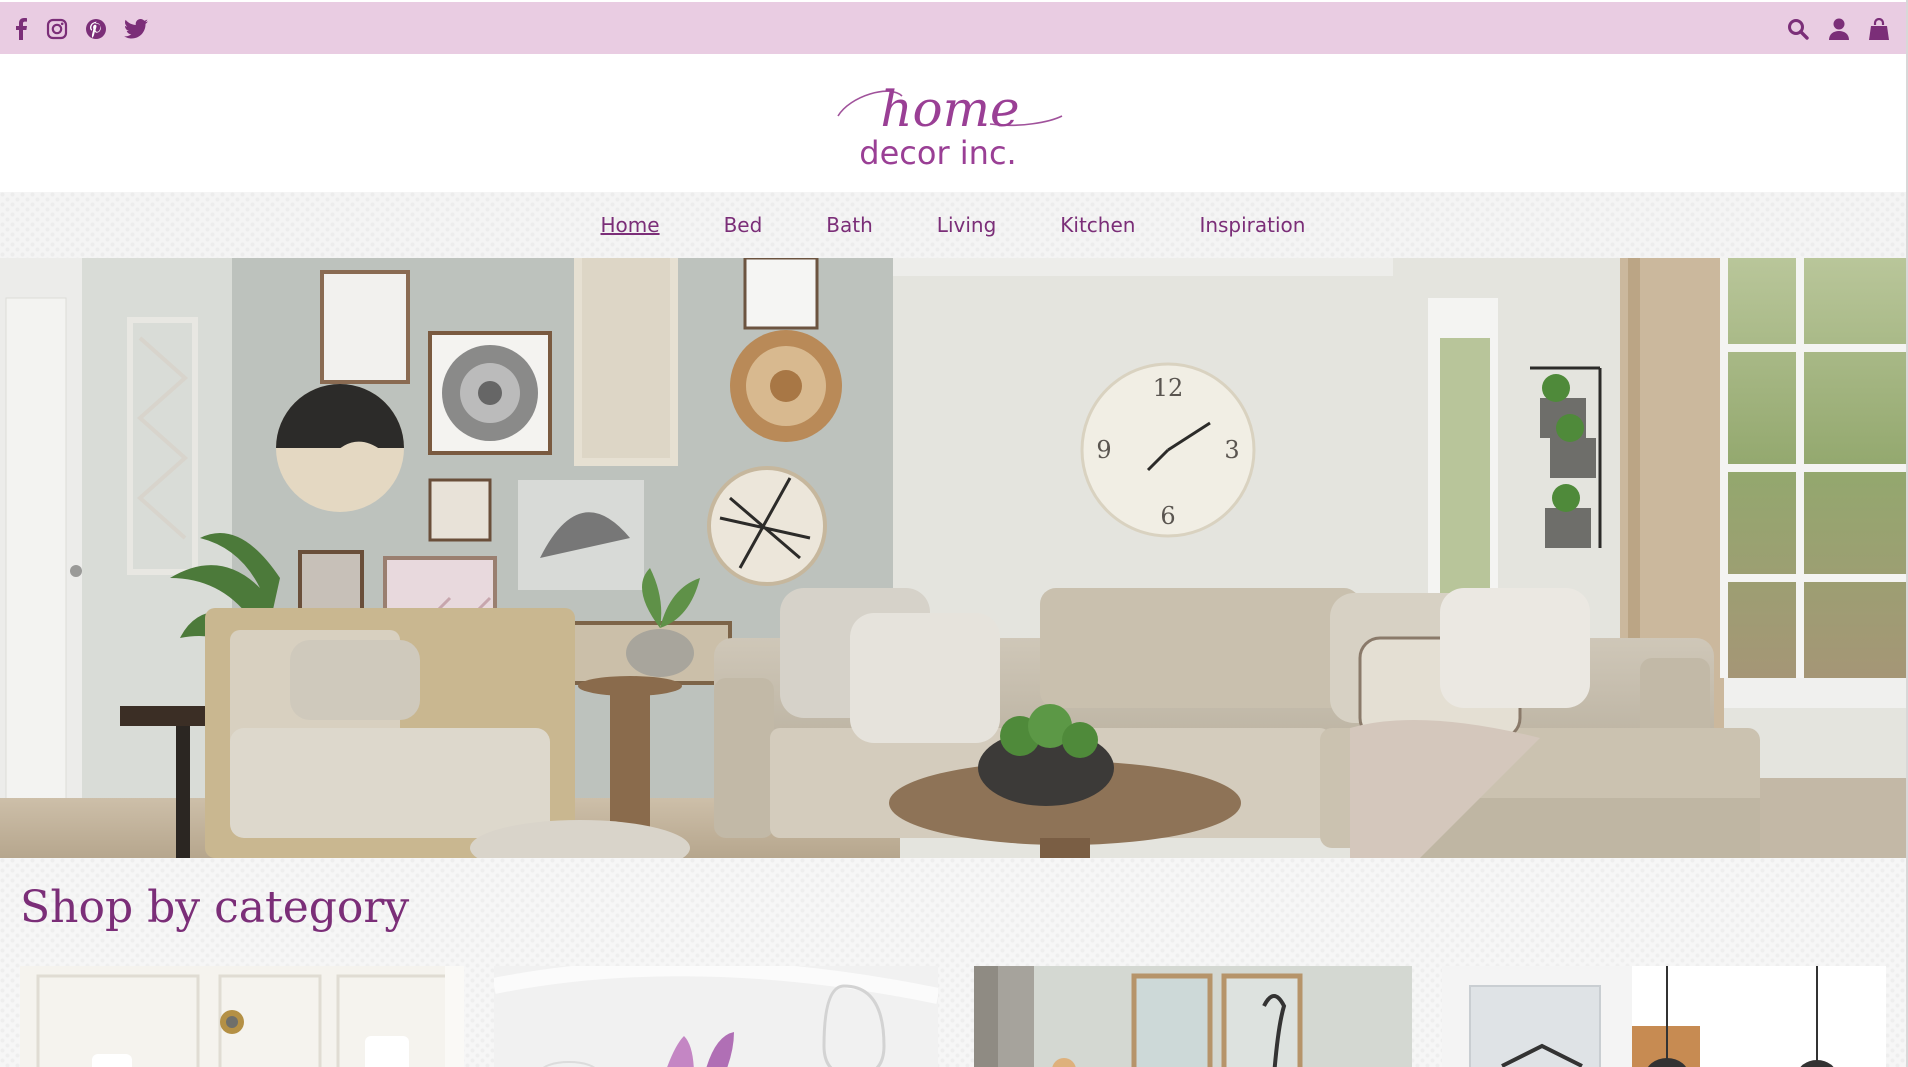  I want to click on site-header: home decor inc., so click(953, 123).